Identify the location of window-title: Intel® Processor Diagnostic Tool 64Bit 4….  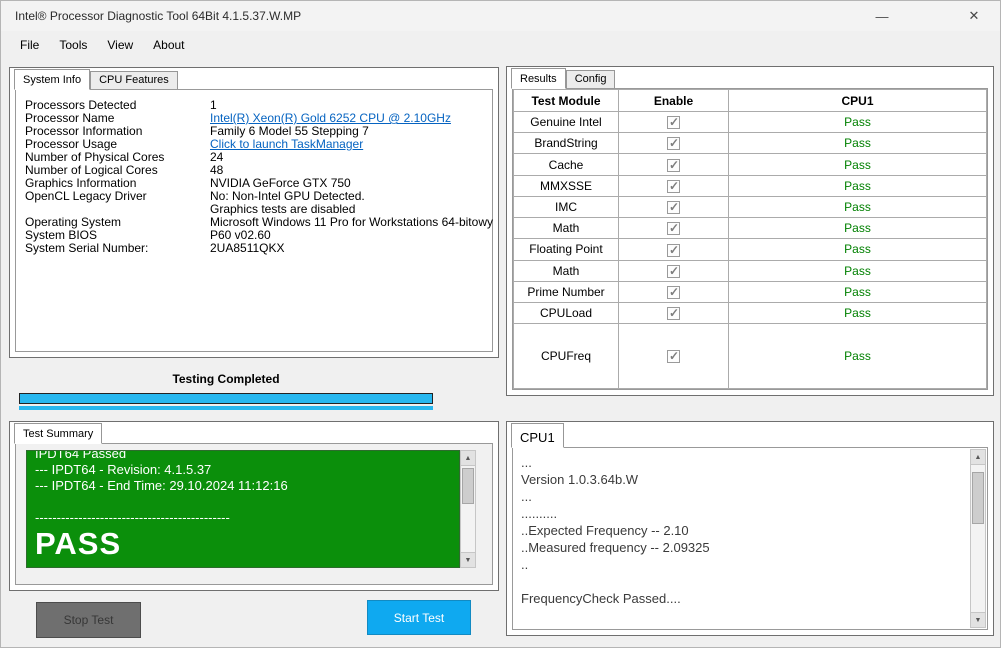
(158, 16).